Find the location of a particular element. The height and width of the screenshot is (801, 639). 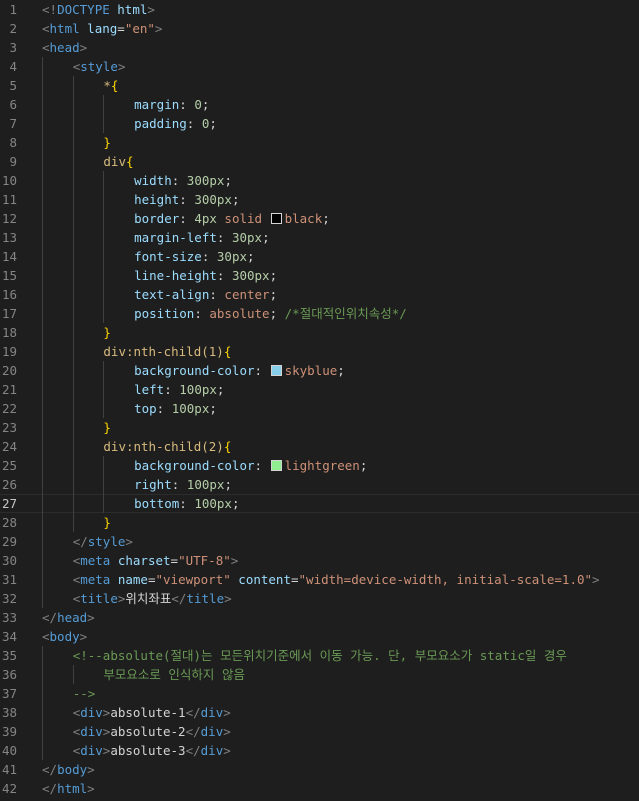

code-token: line-height is located at coordinates (175, 275).